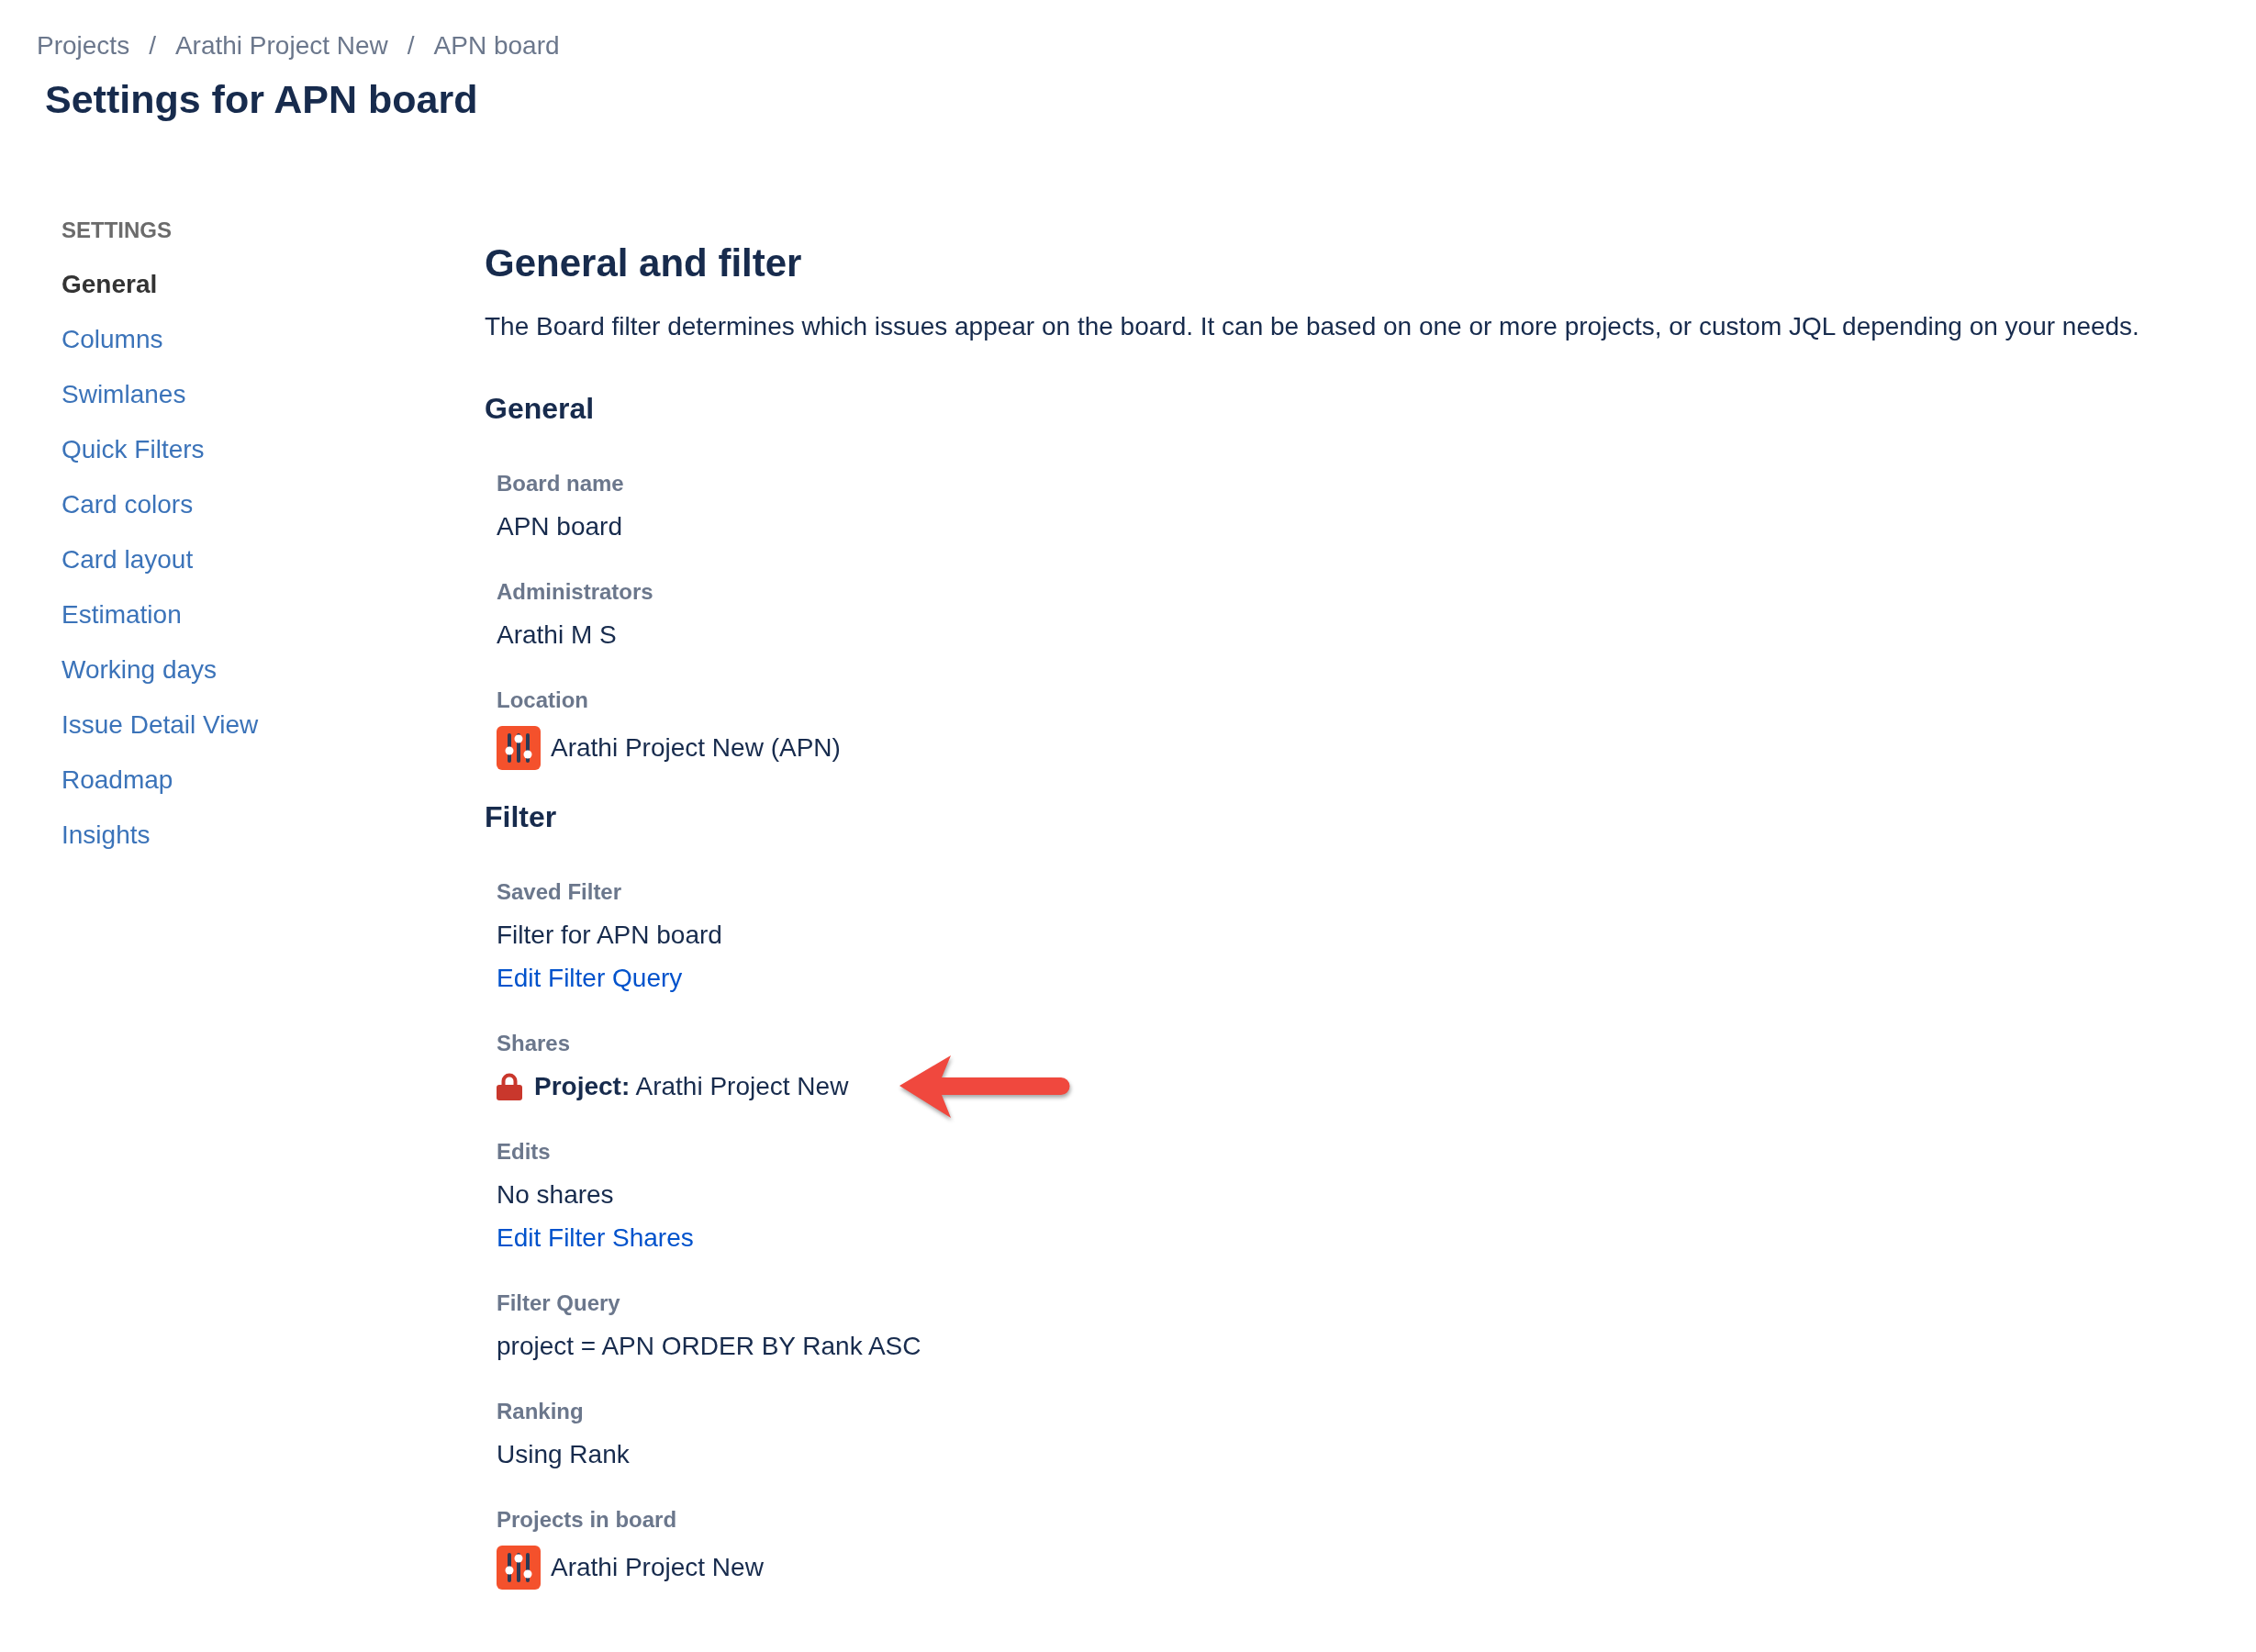 This screenshot has width=2256, height=1652. What do you see at coordinates (128, 504) in the screenshot?
I see `sidebar-item: Card colors` at bounding box center [128, 504].